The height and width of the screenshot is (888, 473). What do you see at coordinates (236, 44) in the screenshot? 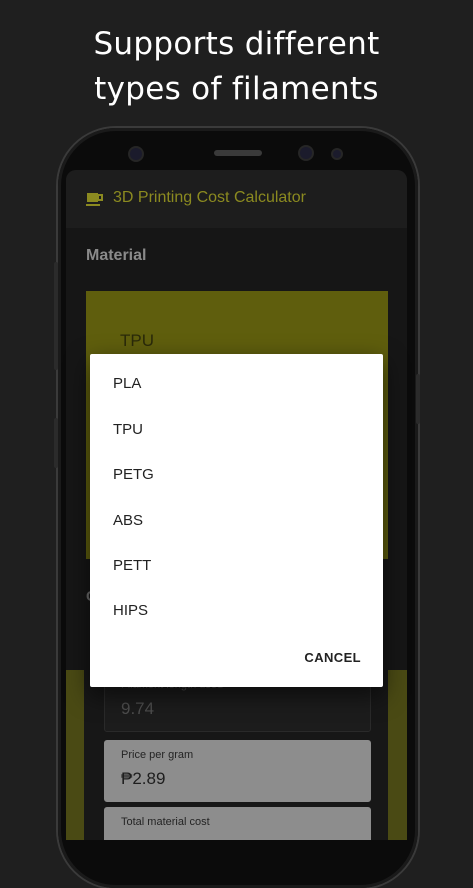
I see `promo-line-1: Supports different` at bounding box center [236, 44].